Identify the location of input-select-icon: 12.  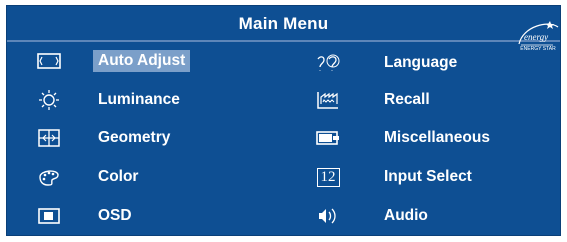
(328, 177).